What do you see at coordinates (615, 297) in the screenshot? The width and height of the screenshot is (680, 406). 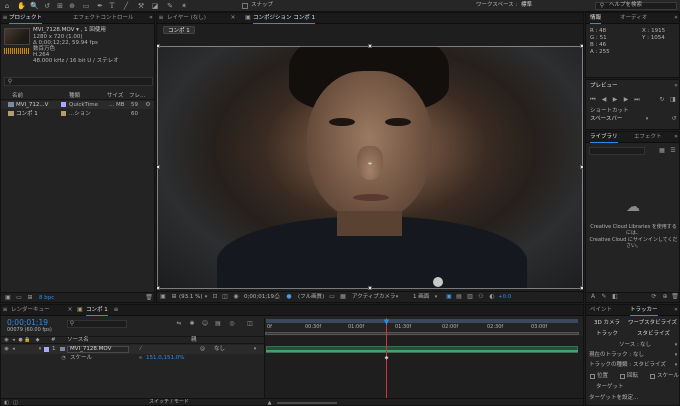 I see `color-icon: ◧` at bounding box center [615, 297].